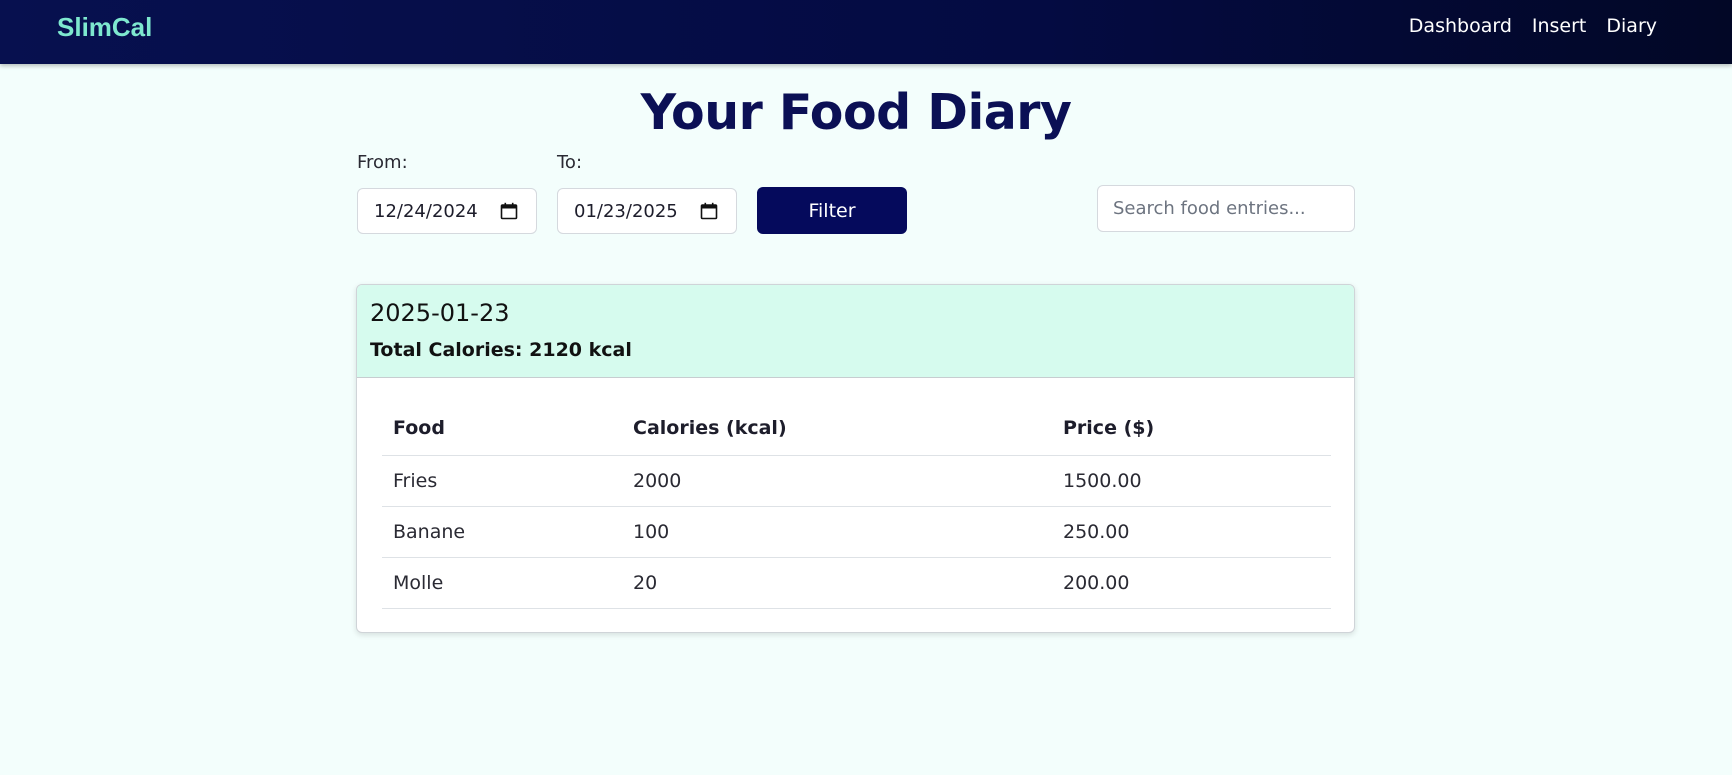 The image size is (1732, 775). Describe the element at coordinates (837, 532) in the screenshot. I see `cell-calories: 100` at that location.